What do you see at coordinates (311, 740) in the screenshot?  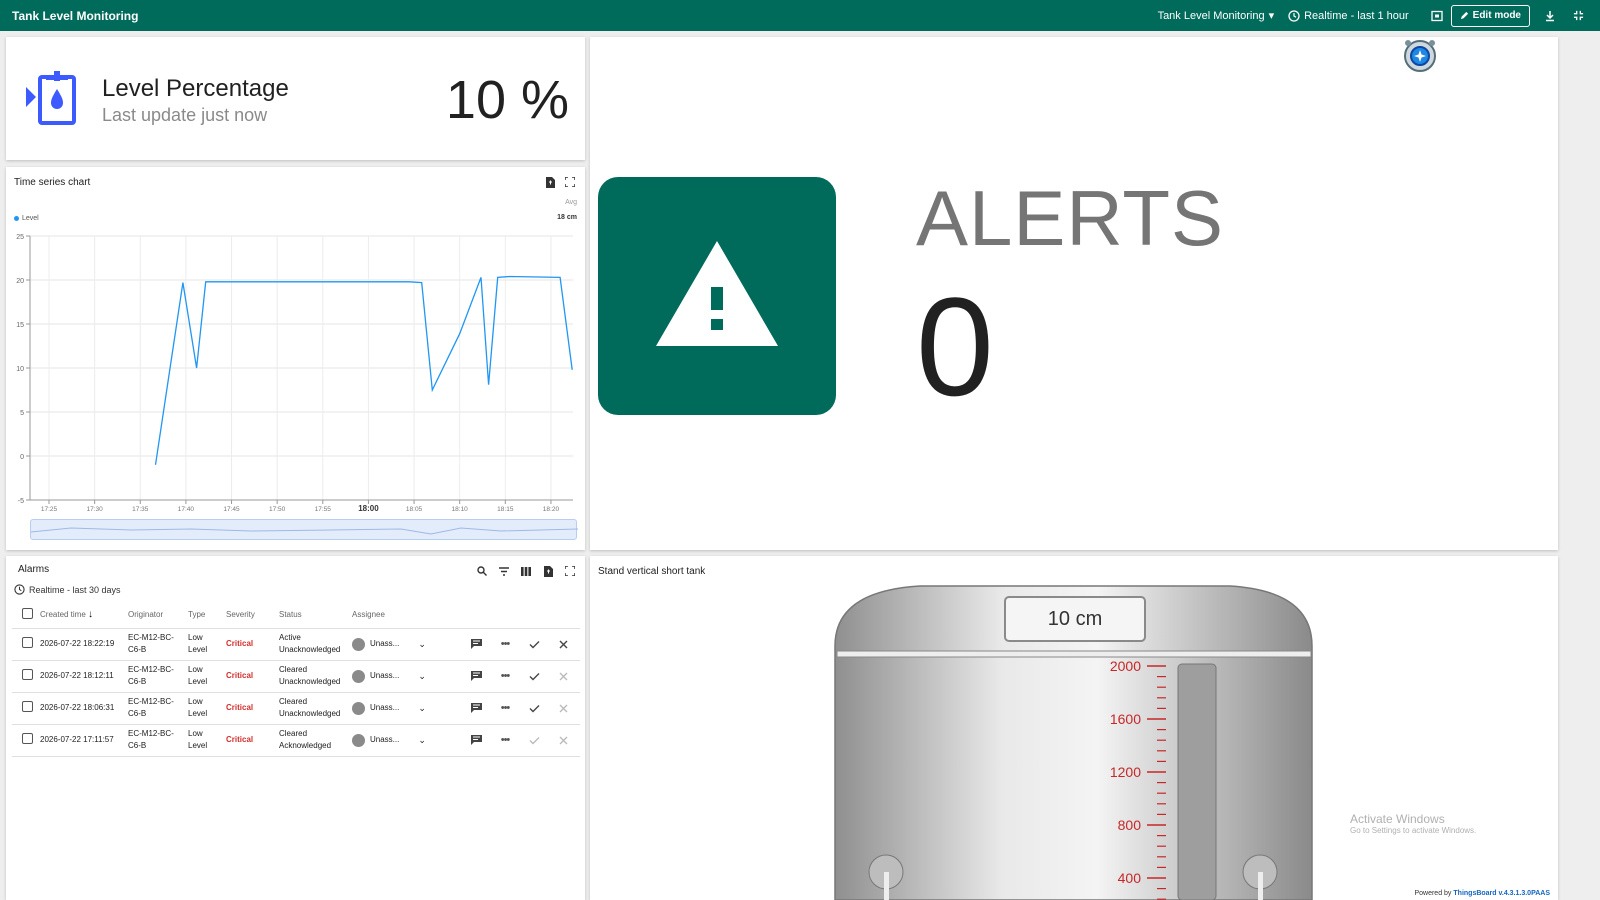 I see `cell-status: Cleared Acknowledged` at bounding box center [311, 740].